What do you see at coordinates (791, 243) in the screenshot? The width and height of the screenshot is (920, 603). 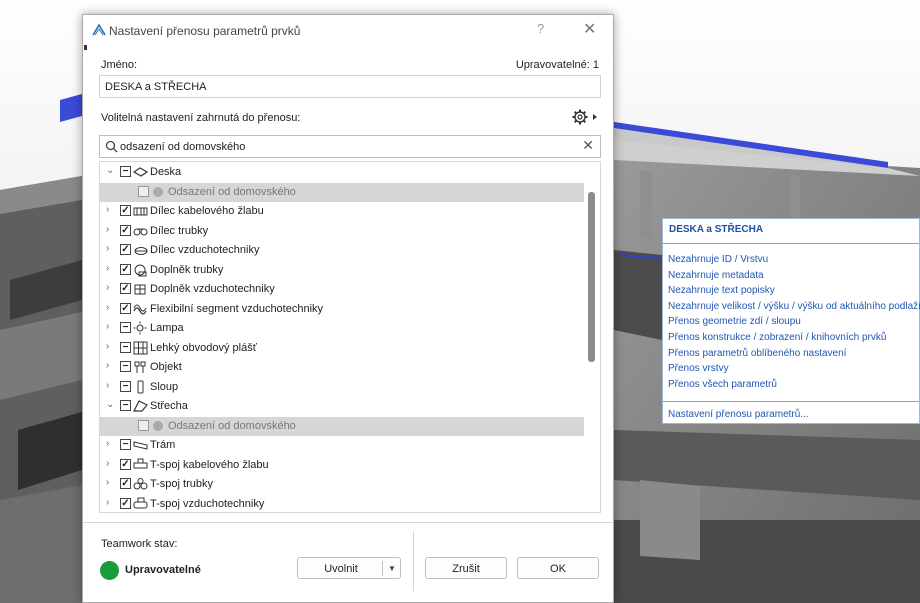 I see `menu-divider-top` at bounding box center [791, 243].